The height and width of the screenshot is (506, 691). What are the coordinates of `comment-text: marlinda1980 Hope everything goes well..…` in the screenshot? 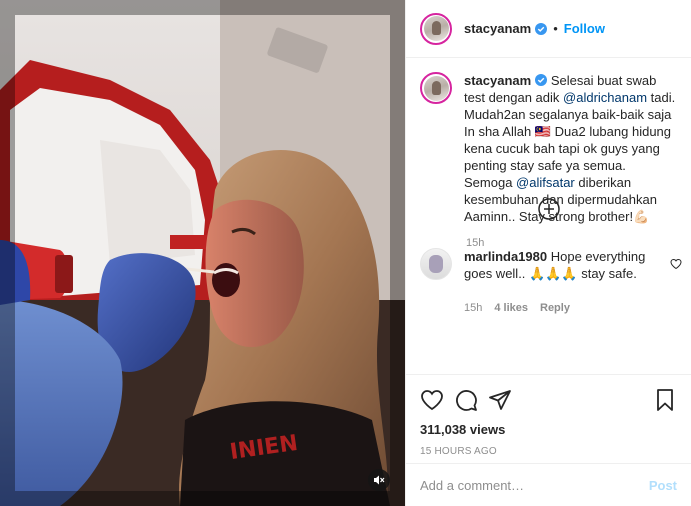 It's located at (562, 265).